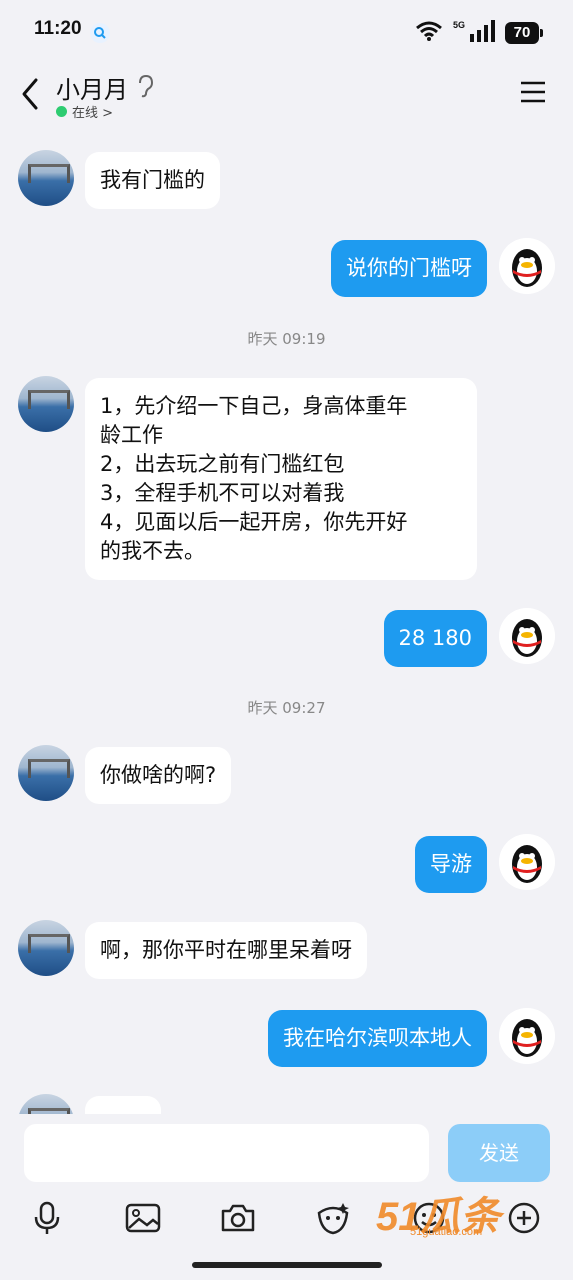 Image resolution: width=573 pixels, height=1280 pixels. I want to click on message-line: 1，先介绍一下自己，身高体重年, so click(254, 406).